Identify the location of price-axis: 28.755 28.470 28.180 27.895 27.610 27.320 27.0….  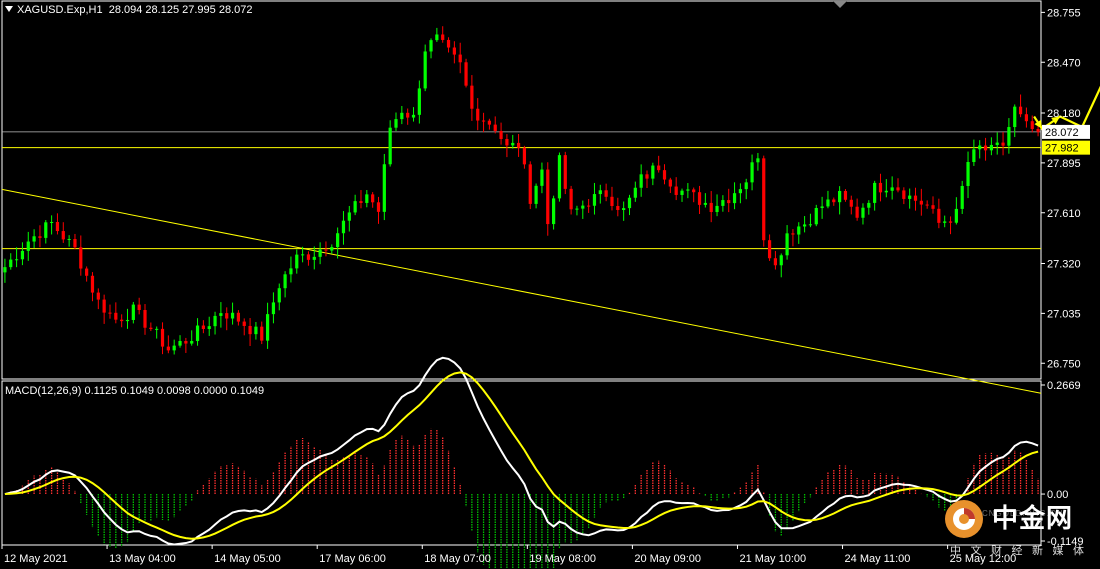
(1065, 188).